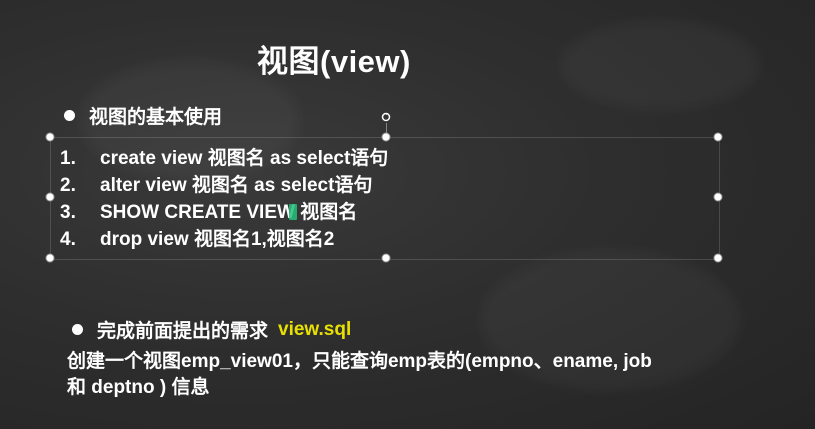 The width and height of the screenshot is (815, 429). I want to click on list-item-number: 1., so click(68, 158).